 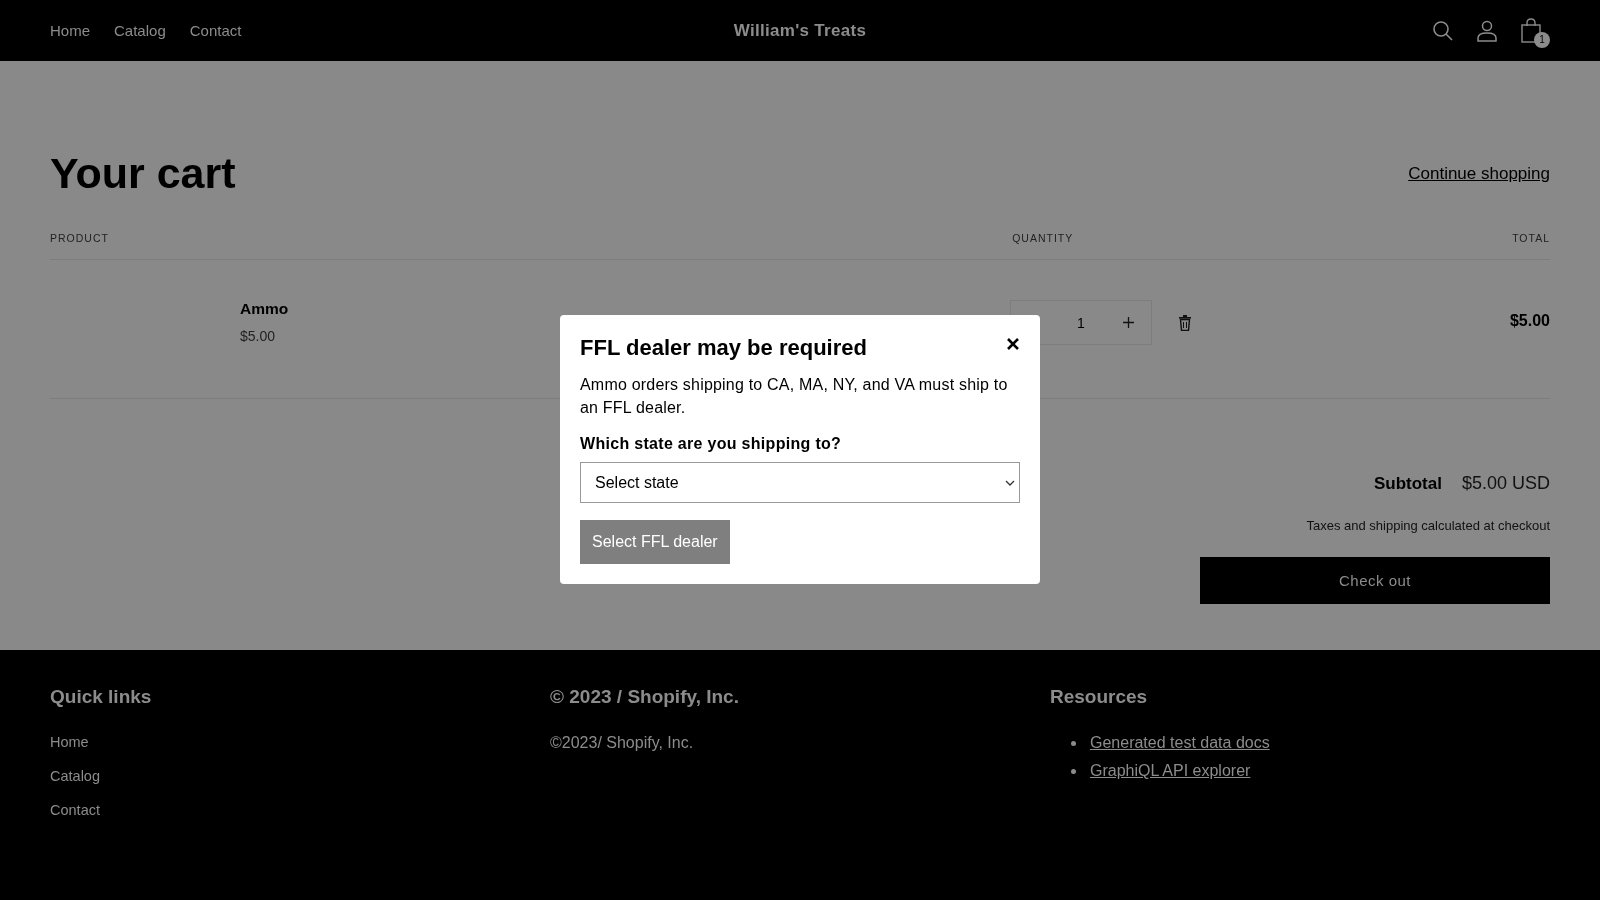 I want to click on plus-icon, so click(x=1128, y=322).